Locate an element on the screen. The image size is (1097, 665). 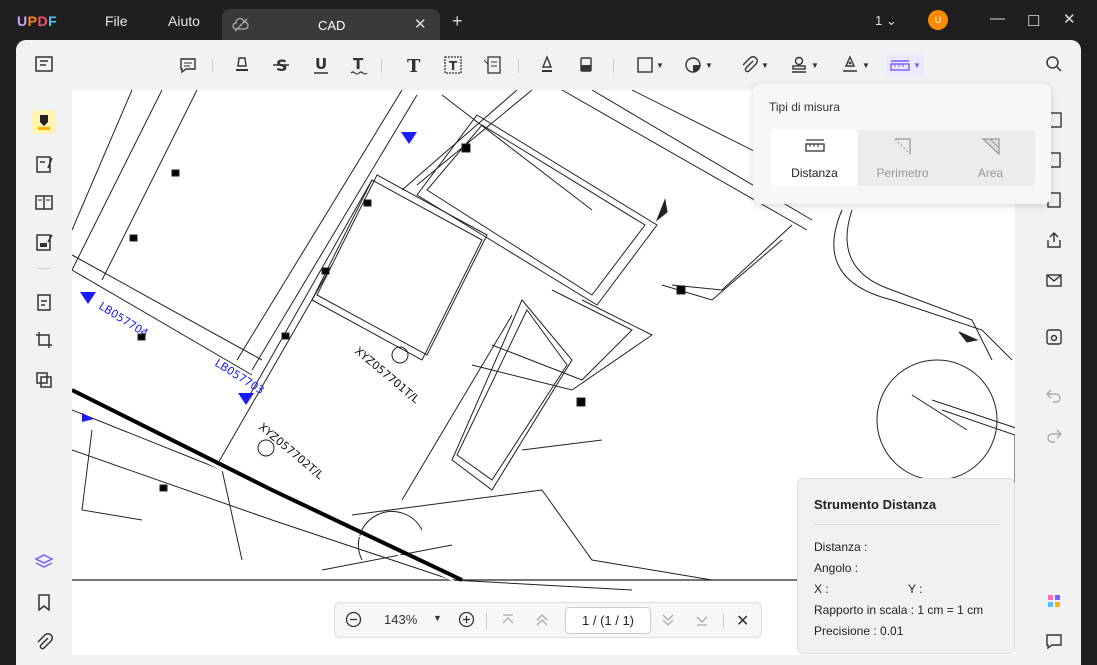
squiggly-underline-icon: T is located at coordinates (359, 65).